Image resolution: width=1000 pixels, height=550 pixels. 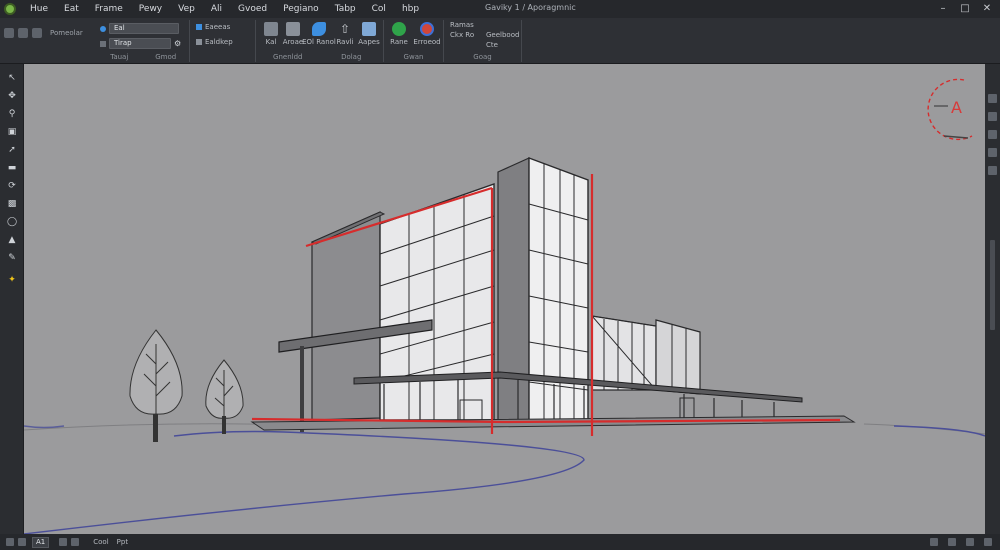 I want to click on tool-label-7: Erroeod, so click(x=427, y=42).